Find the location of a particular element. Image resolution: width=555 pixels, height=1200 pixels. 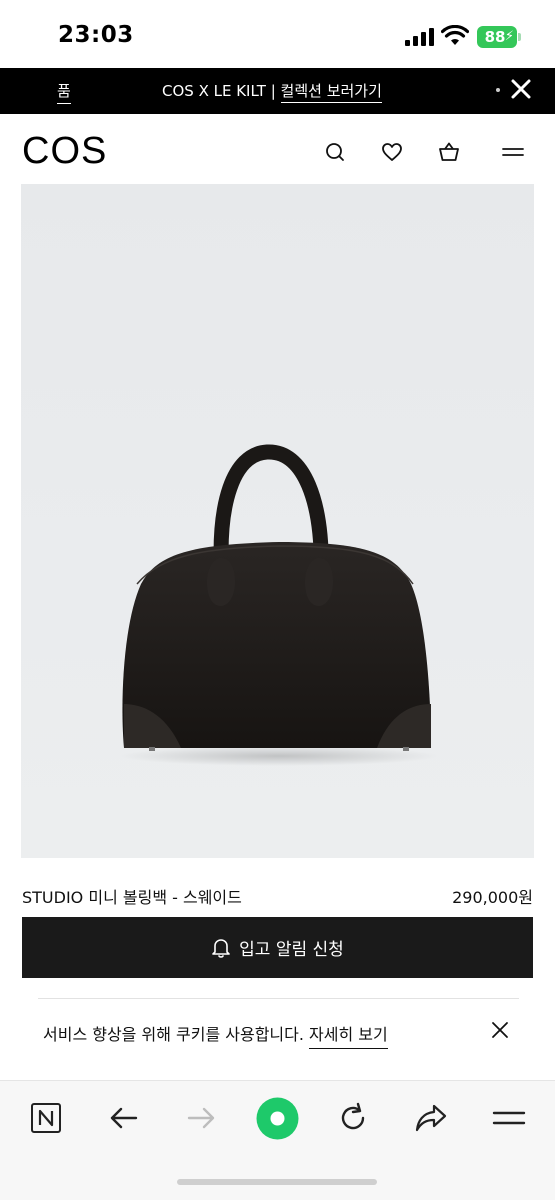

promo-text: COS X LE KILT | 컬렉션 보러가기 is located at coordinates (272, 90).